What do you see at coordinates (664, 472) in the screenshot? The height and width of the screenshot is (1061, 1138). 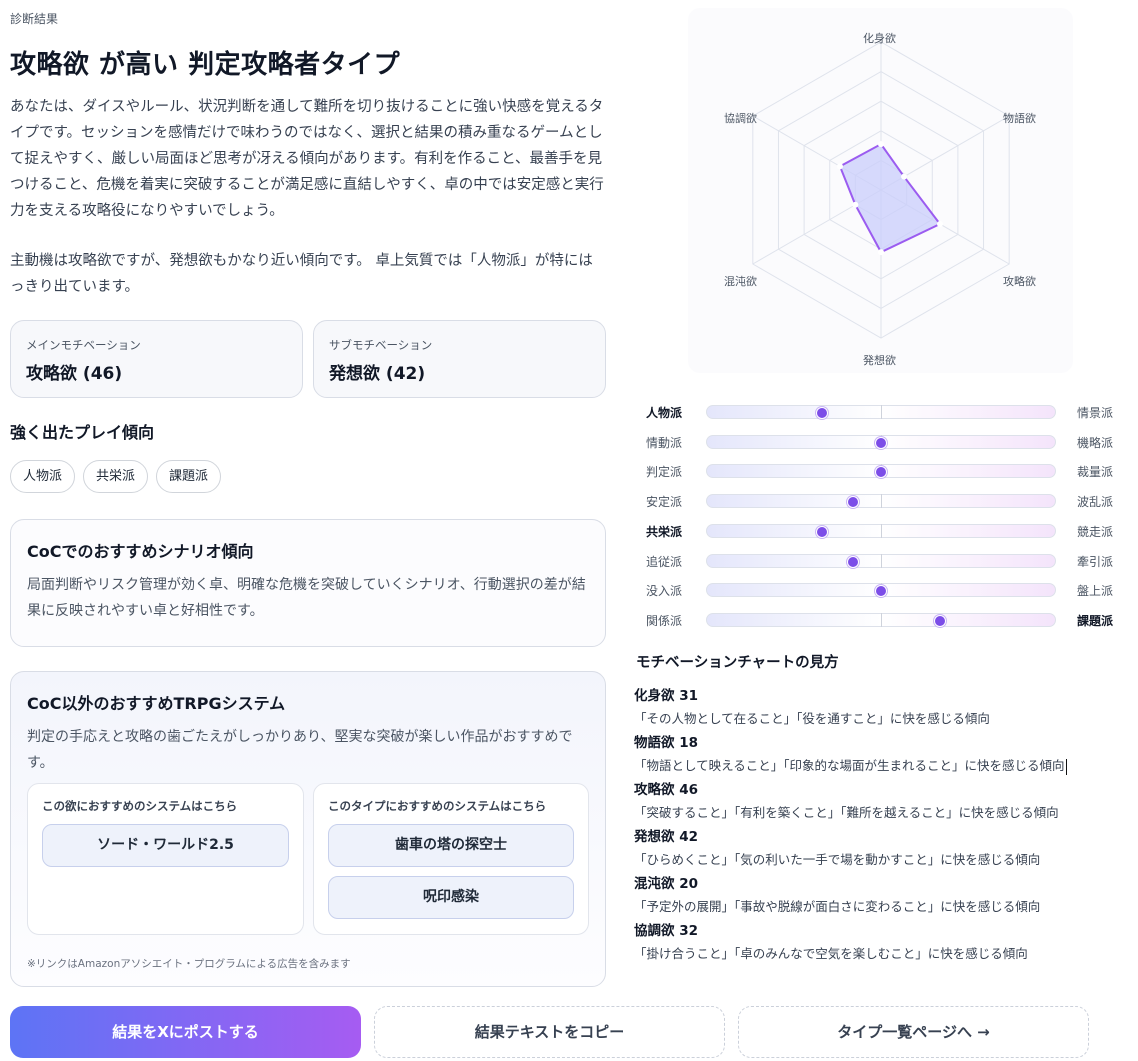 I see `slider-left-label: 判定派` at bounding box center [664, 472].